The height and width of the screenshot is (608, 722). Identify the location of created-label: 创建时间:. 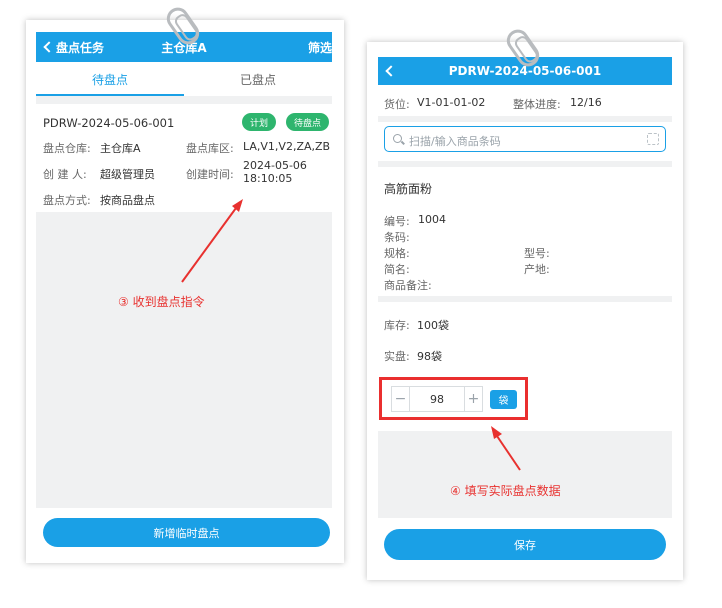
(210, 174).